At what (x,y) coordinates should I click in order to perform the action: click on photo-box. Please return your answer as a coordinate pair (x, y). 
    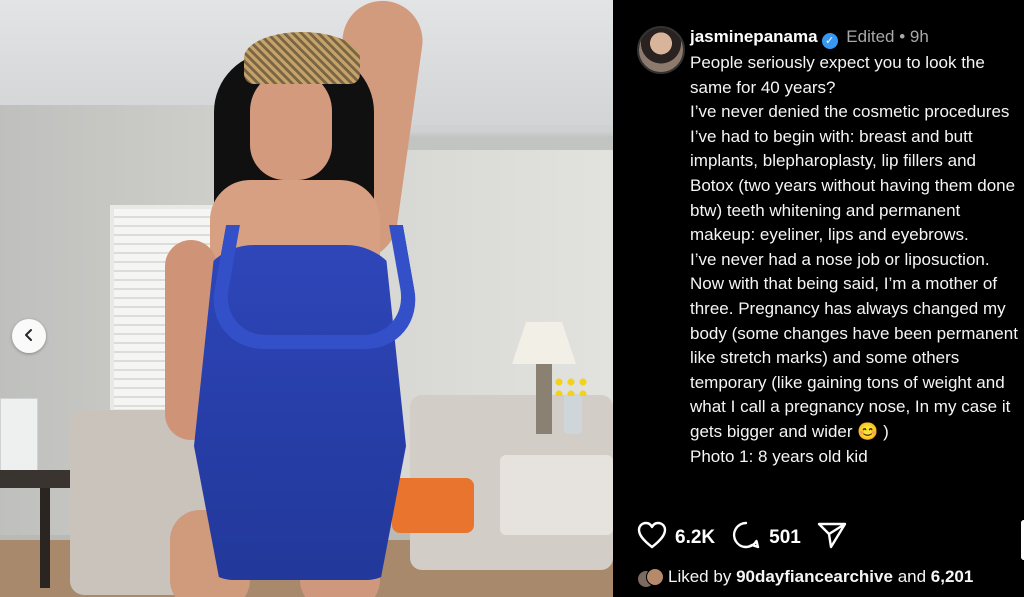
    Looking at the image, I should click on (19, 437).